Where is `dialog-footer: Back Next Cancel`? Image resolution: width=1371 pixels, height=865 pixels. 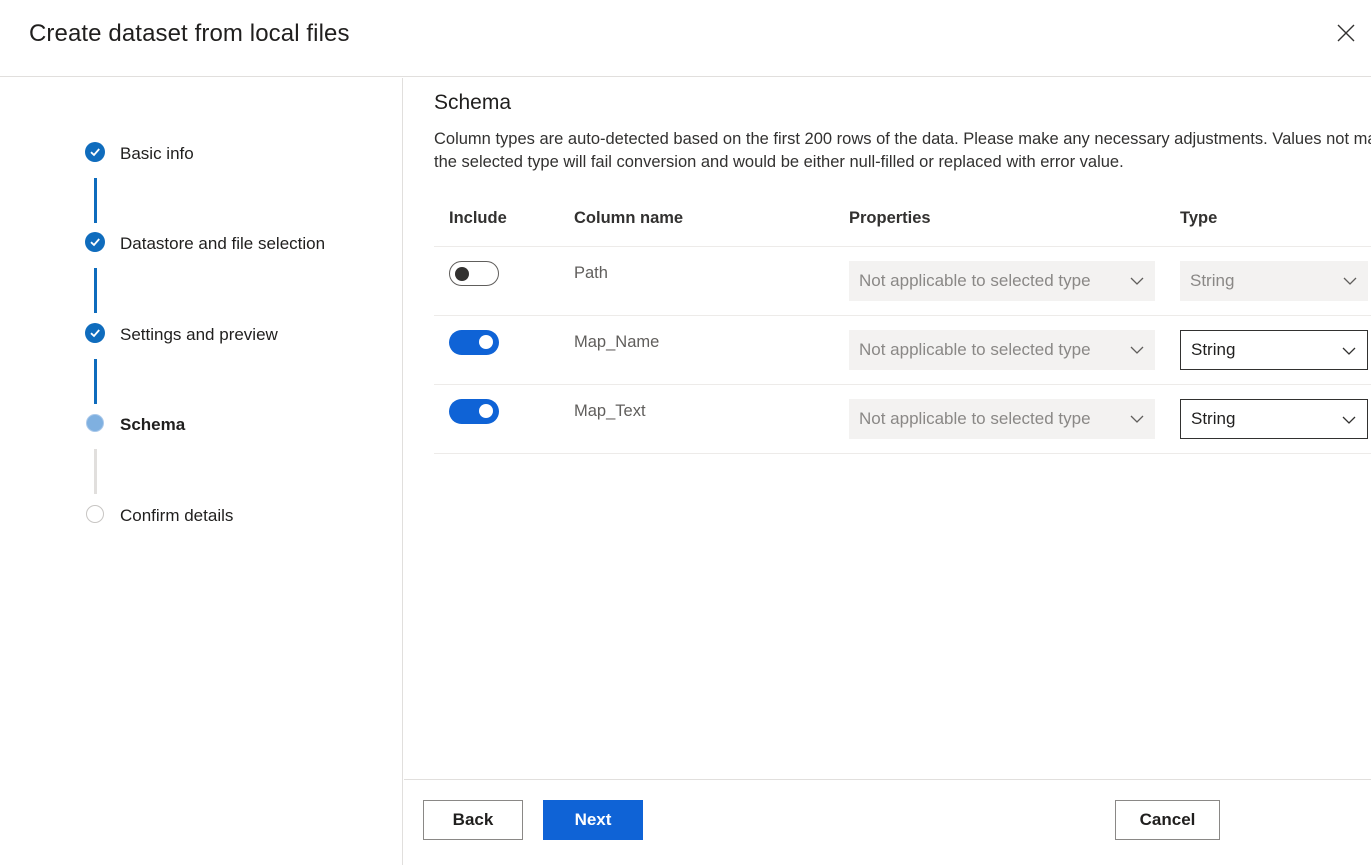 dialog-footer: Back Next Cancel is located at coordinates (887, 822).